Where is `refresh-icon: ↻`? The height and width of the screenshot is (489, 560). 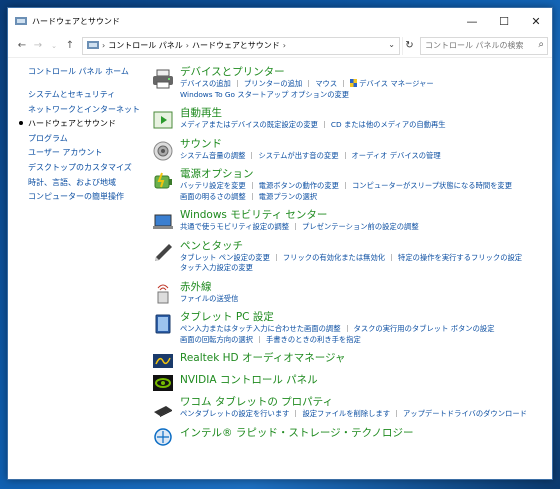
refresh-icon: ↻ is located at coordinates (409, 45).